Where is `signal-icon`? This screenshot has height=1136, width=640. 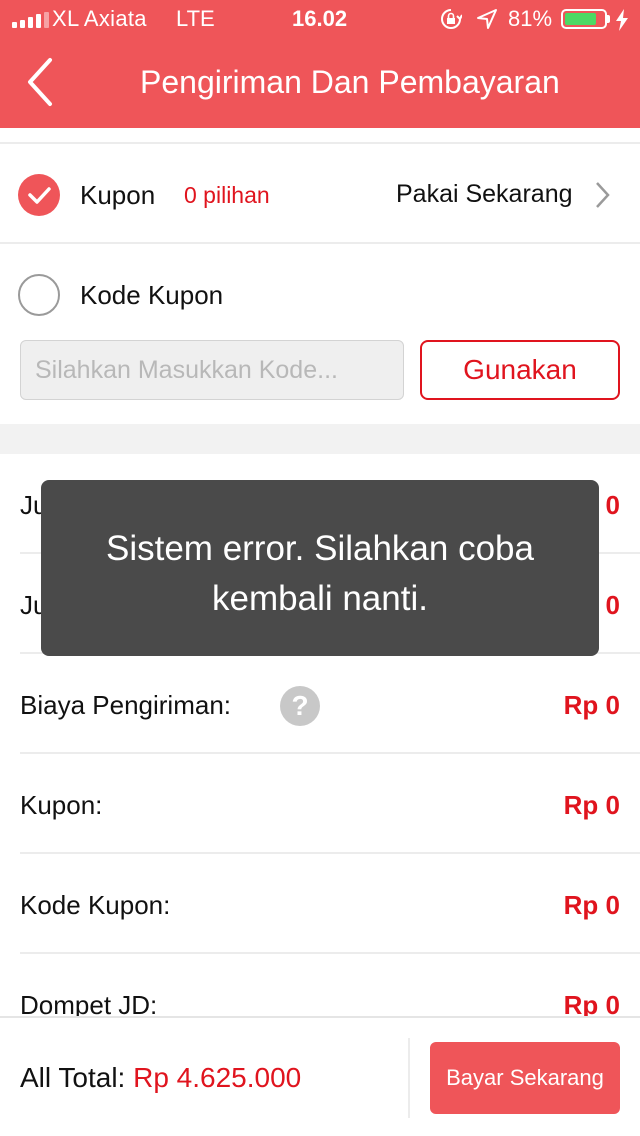
signal-icon is located at coordinates (30, 20).